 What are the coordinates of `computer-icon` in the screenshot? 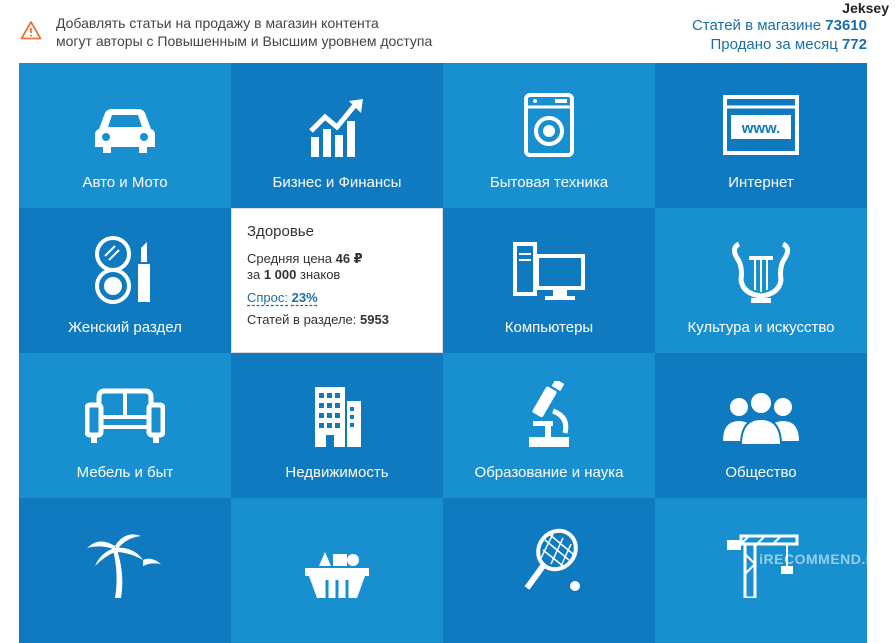 It's located at (549, 271).